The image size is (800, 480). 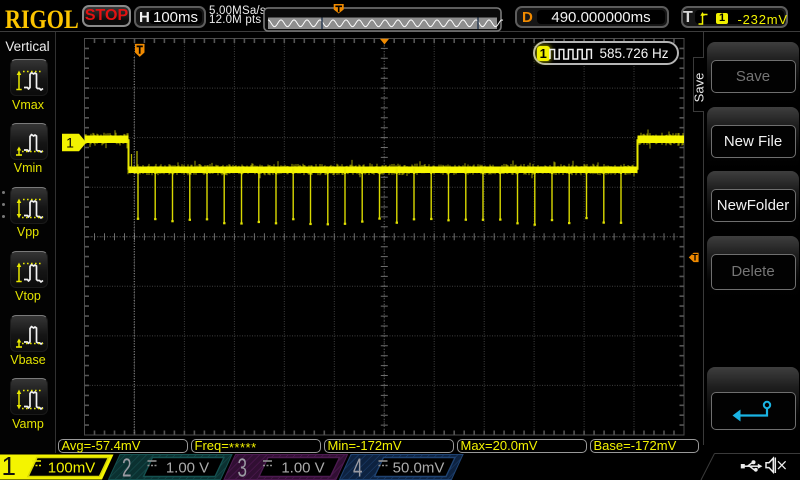 I want to click on svg-text: 4, so click(x=358, y=466).